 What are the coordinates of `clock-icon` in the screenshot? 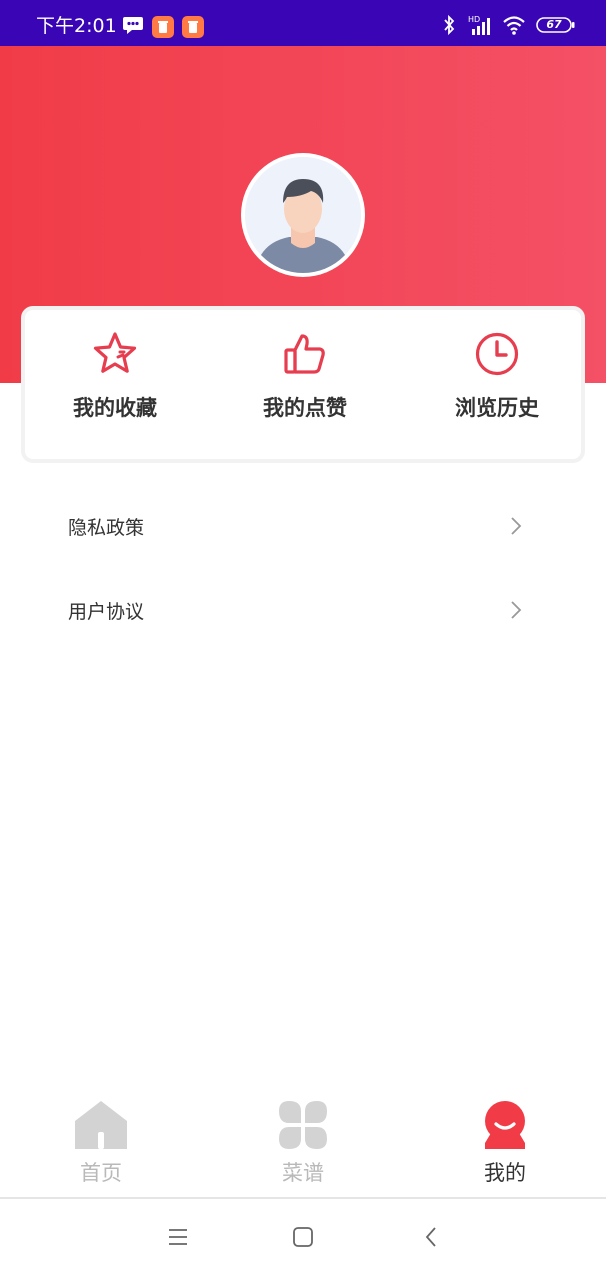 It's located at (497, 354).